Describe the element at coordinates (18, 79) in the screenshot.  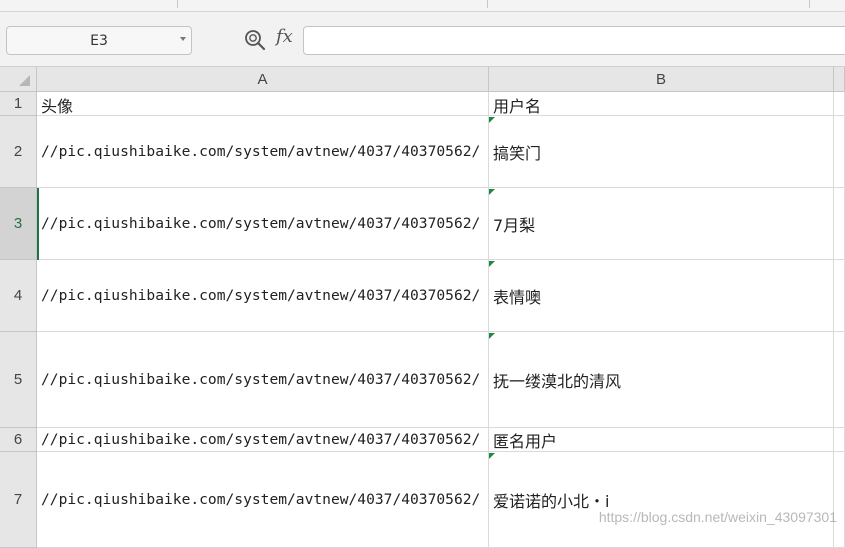
I see `select-all-corner` at that location.